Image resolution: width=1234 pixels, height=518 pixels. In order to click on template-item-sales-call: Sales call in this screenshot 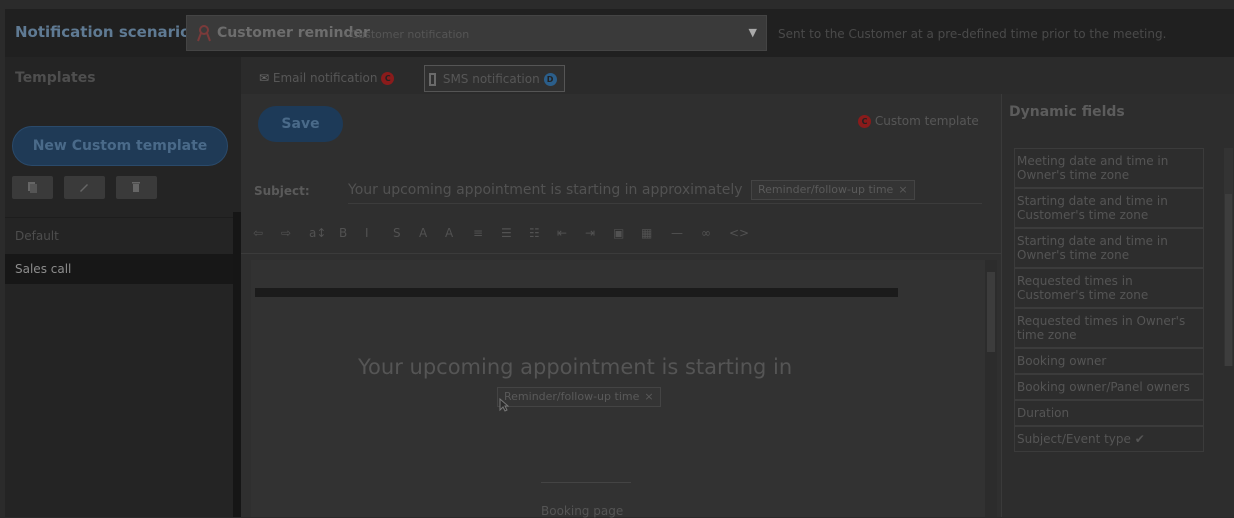, I will do `click(123, 269)`.